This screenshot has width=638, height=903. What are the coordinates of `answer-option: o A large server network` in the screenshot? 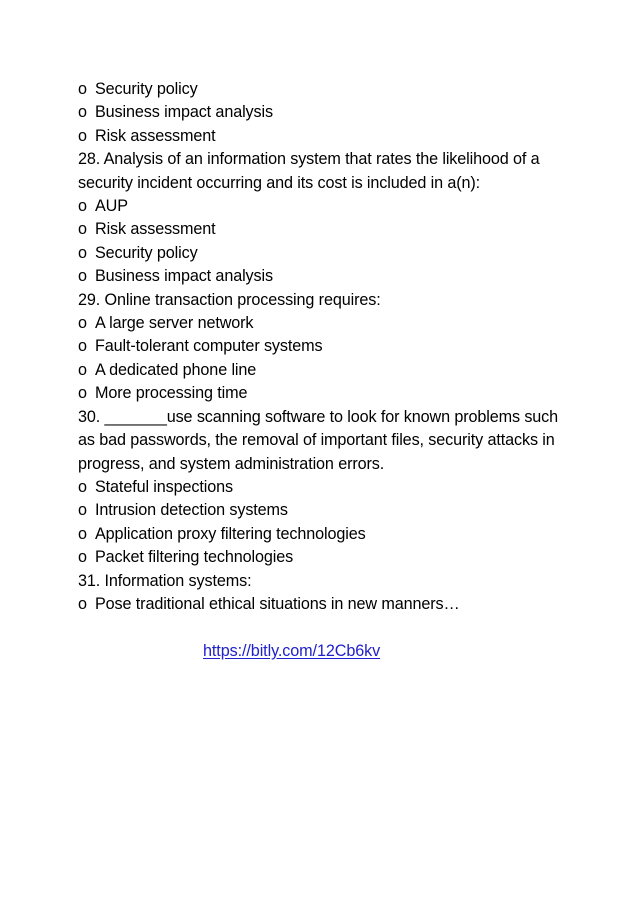 It's located at (328, 323).